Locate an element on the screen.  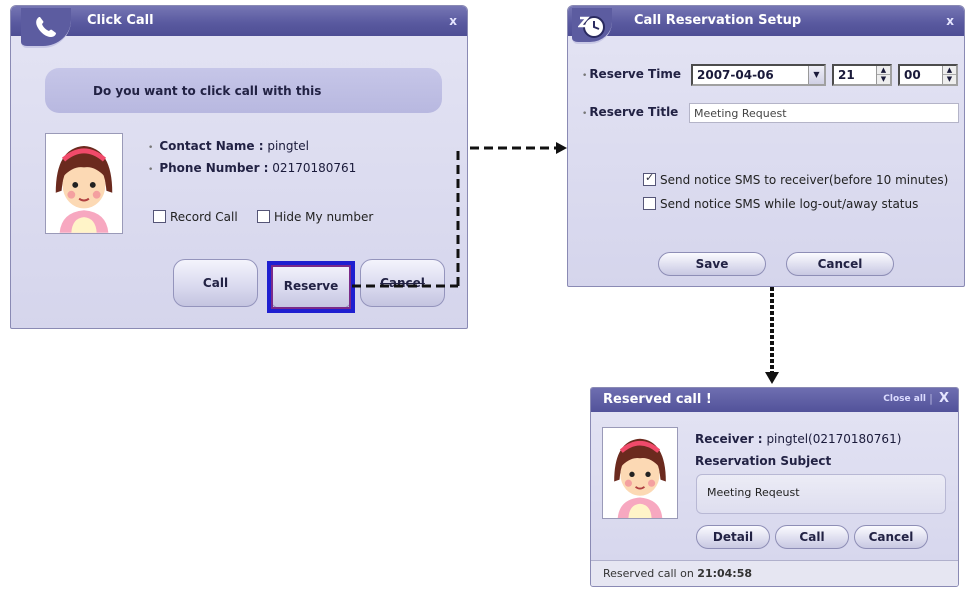
reserve-title-label: • Reserve Title is located at coordinates (630, 112).